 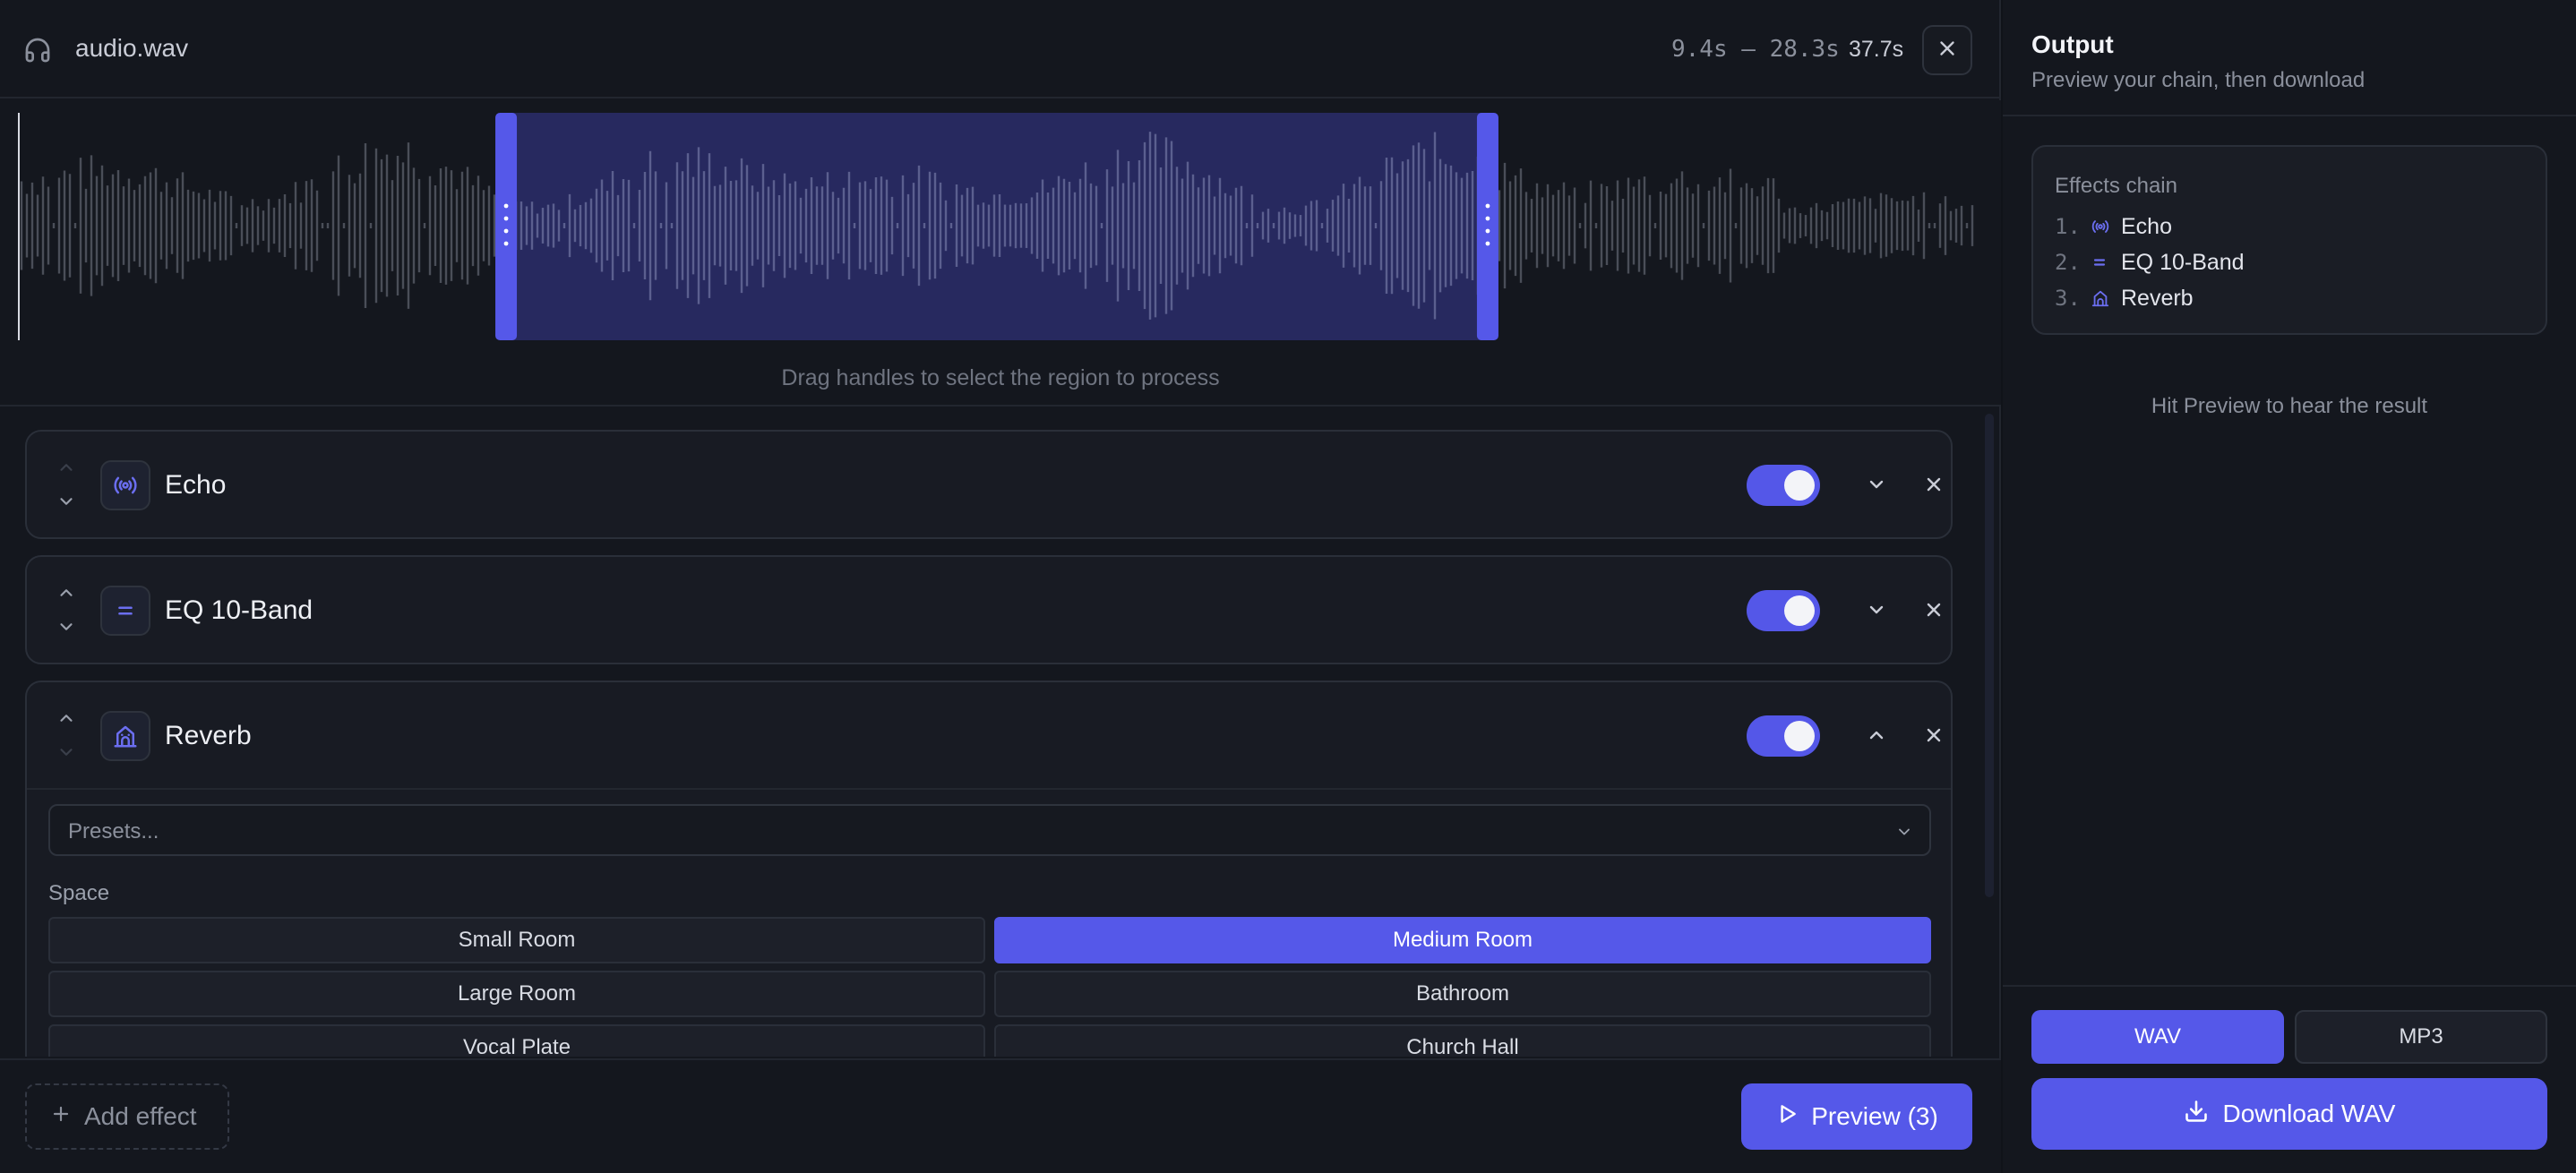 I want to click on output-title: Output, so click(x=2072, y=44).